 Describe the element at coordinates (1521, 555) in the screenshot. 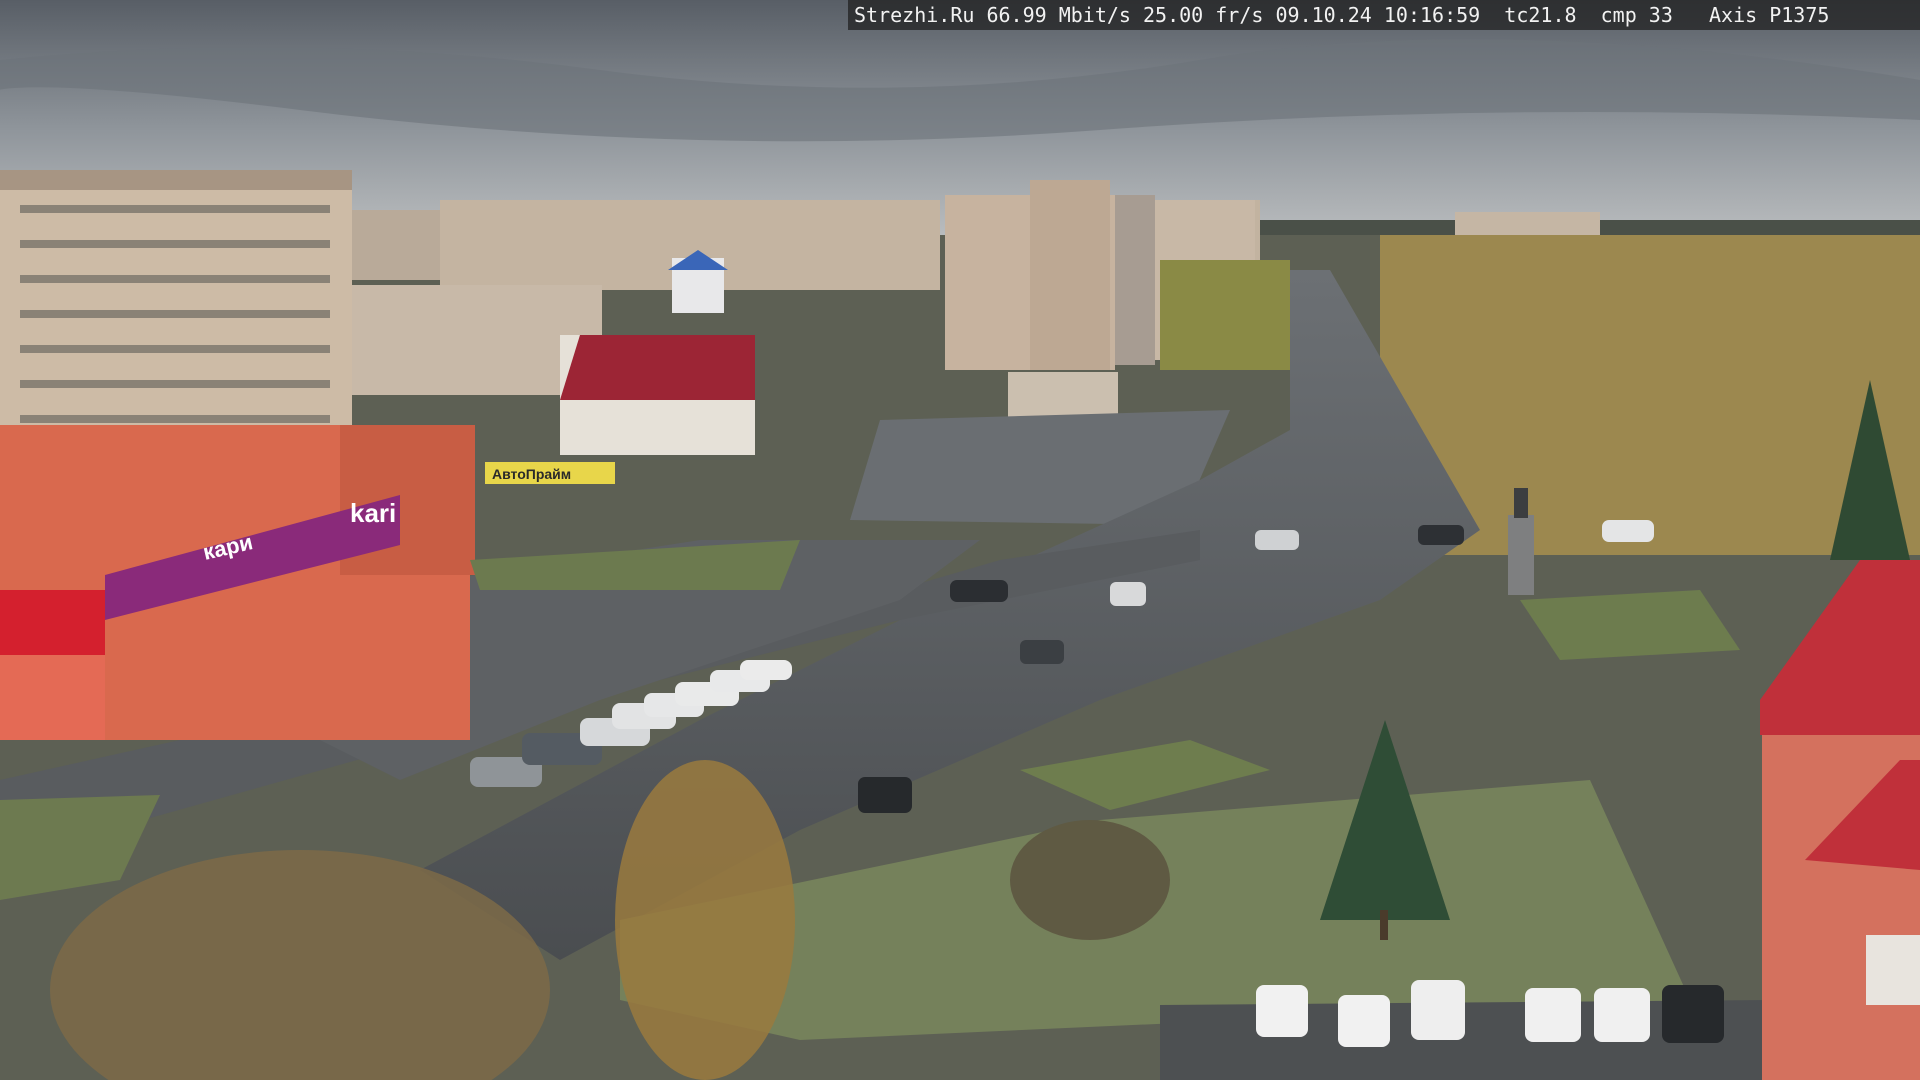

I see `monument-pedestal` at that location.